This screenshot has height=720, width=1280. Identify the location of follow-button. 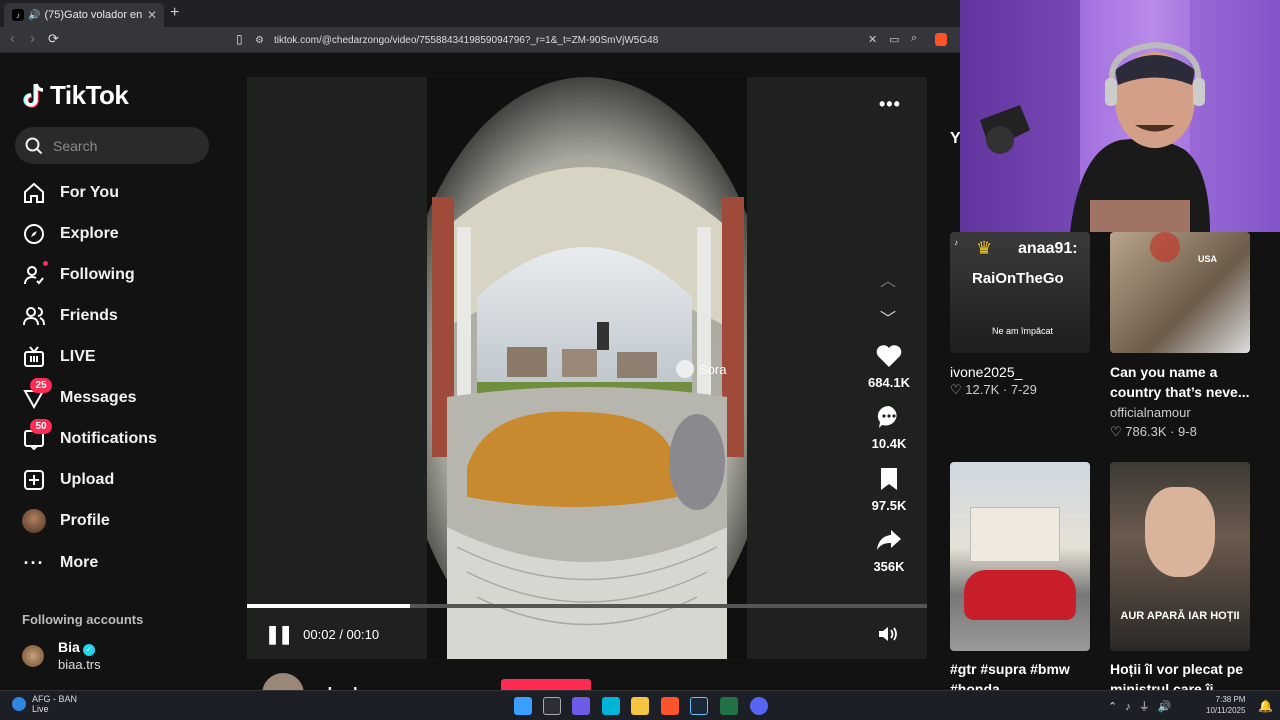
(546, 684).